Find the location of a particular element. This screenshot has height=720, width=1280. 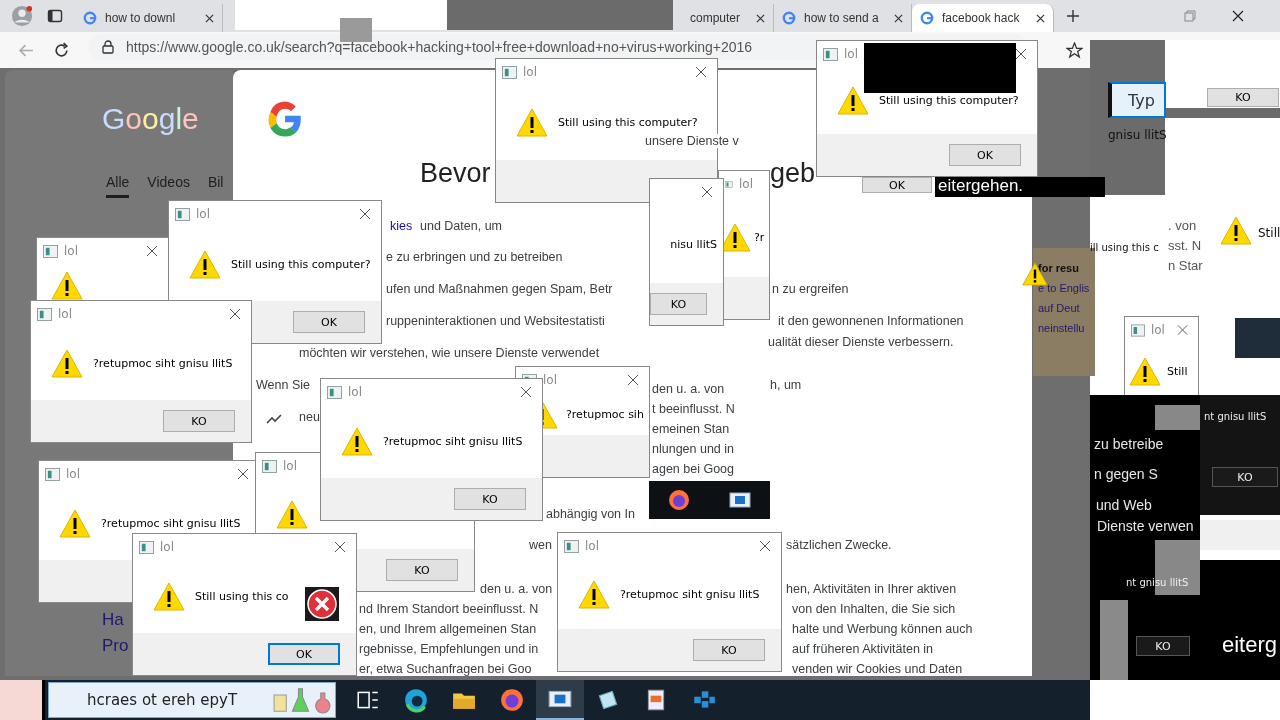

tab-title: facebook hack is located at coordinates (981, 18).